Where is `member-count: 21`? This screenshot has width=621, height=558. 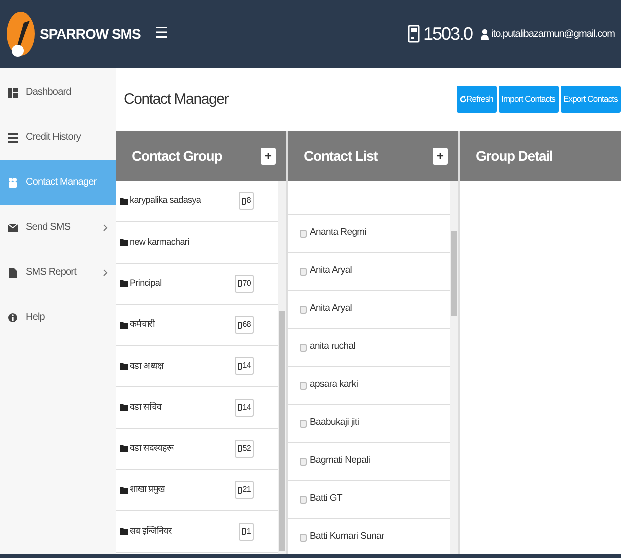
member-count: 21 is located at coordinates (244, 490).